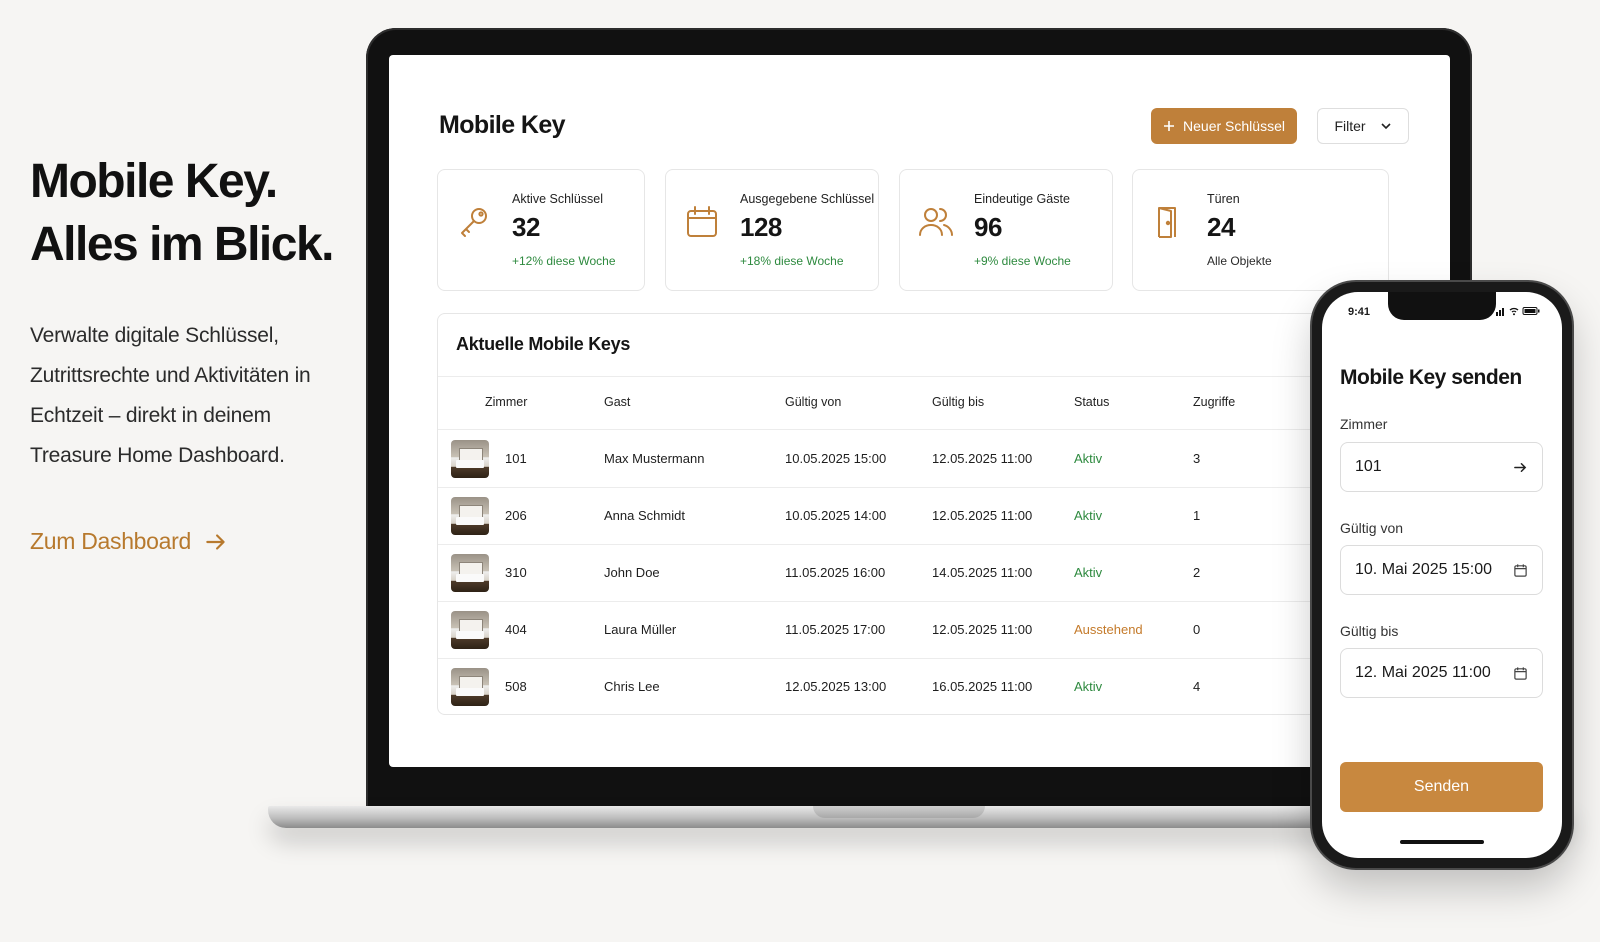  Describe the element at coordinates (1369, 631) in the screenshot. I see `valid-to-label: Gültig bis` at that location.